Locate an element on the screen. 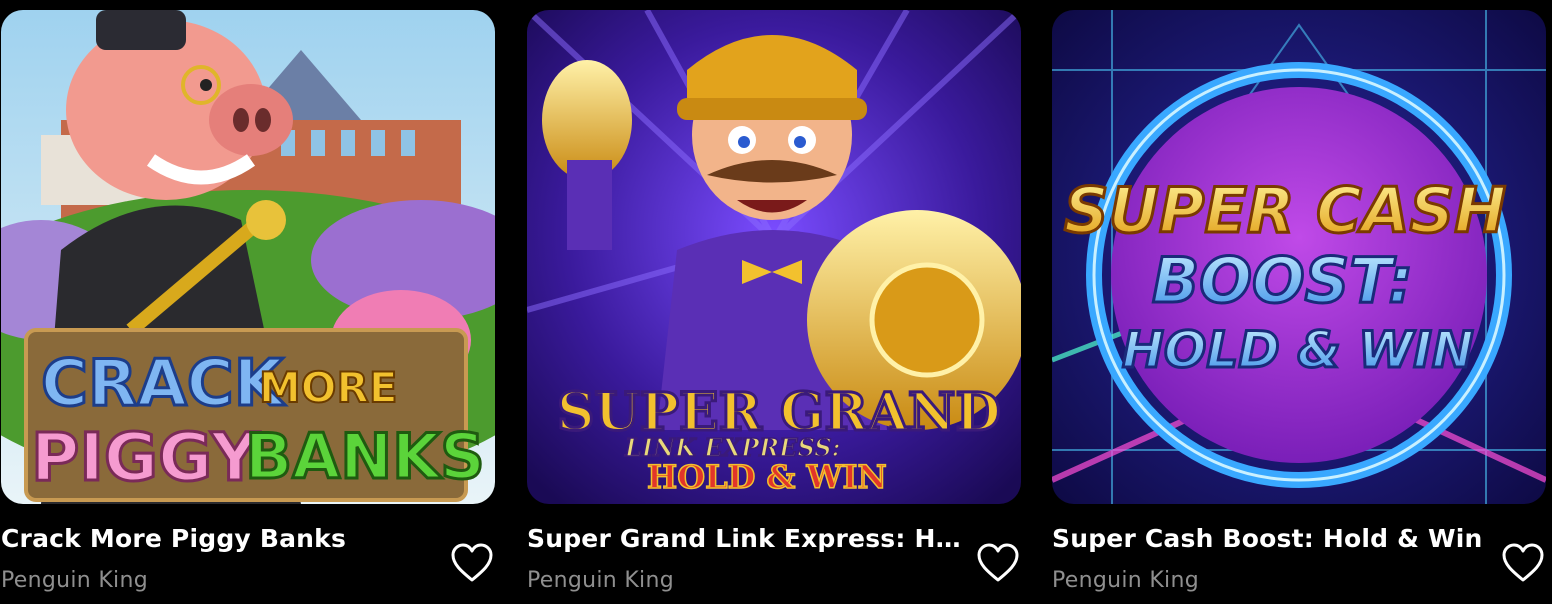 The height and width of the screenshot is (604, 1552). art-text-line3: PIGGY is located at coordinates (145, 457).